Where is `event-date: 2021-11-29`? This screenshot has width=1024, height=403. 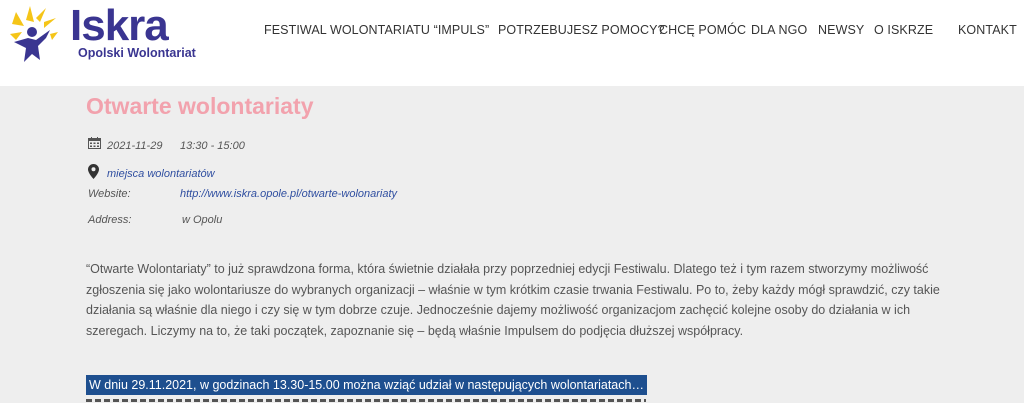
event-date: 2021-11-29 is located at coordinates (135, 146).